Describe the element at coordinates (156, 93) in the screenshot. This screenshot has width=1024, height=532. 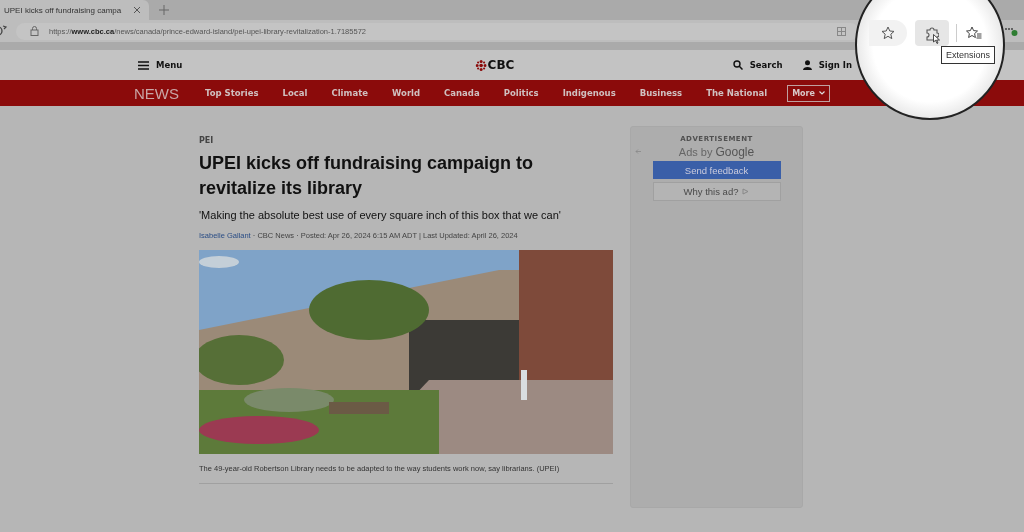
I see `section-title: NEWS` at that location.